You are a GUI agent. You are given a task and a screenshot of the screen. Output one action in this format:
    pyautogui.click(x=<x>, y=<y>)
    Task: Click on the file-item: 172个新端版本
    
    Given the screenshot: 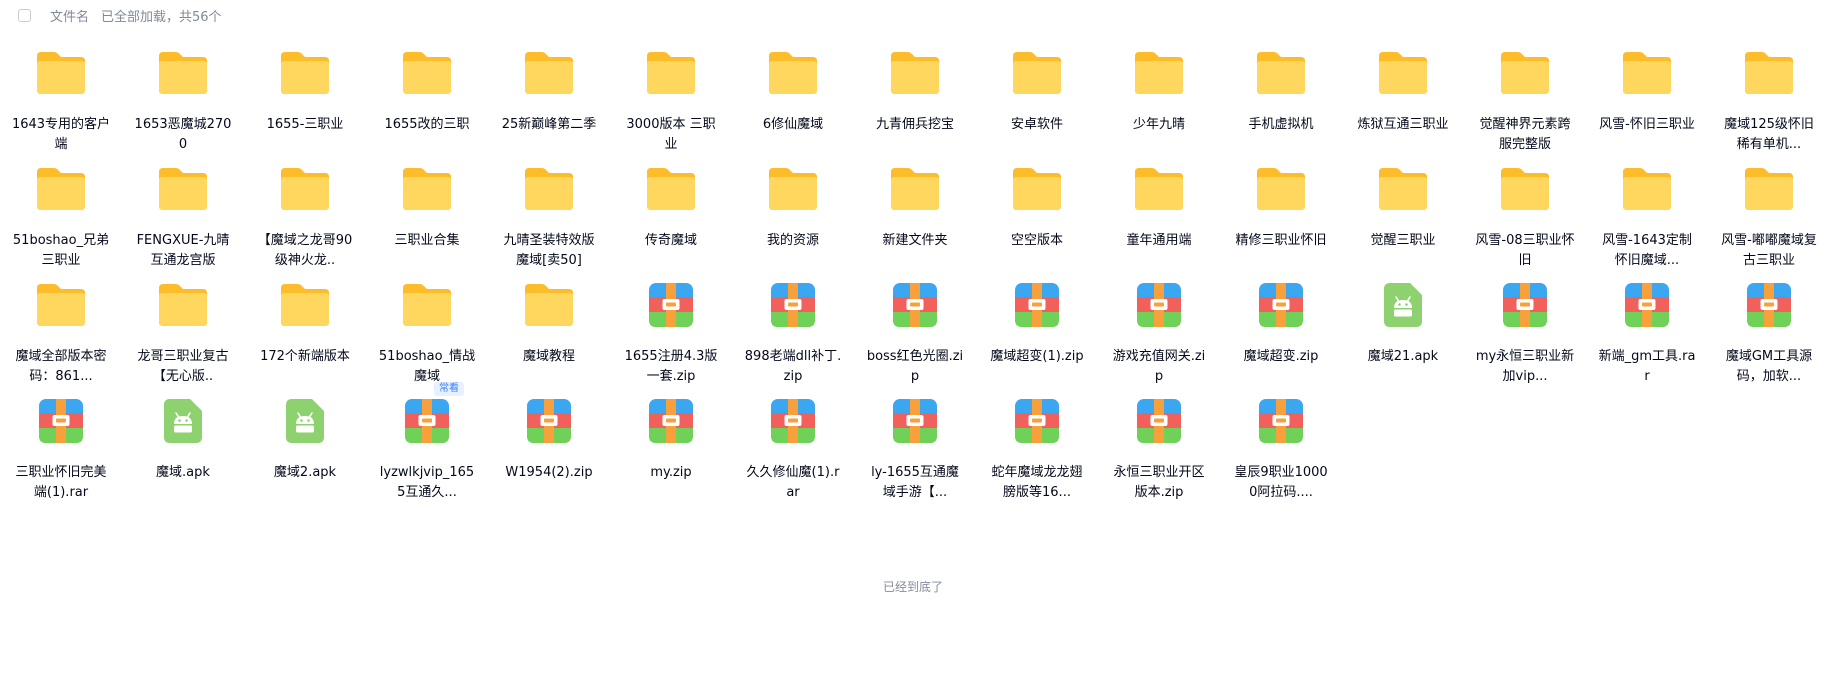 What is the action you would take?
    pyautogui.click(x=305, y=330)
    